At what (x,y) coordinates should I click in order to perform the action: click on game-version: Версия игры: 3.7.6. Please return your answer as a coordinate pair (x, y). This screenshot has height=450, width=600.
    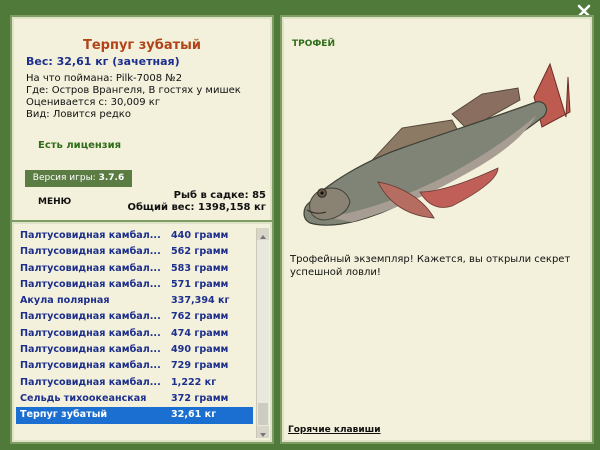
    Looking at the image, I should click on (78, 178).